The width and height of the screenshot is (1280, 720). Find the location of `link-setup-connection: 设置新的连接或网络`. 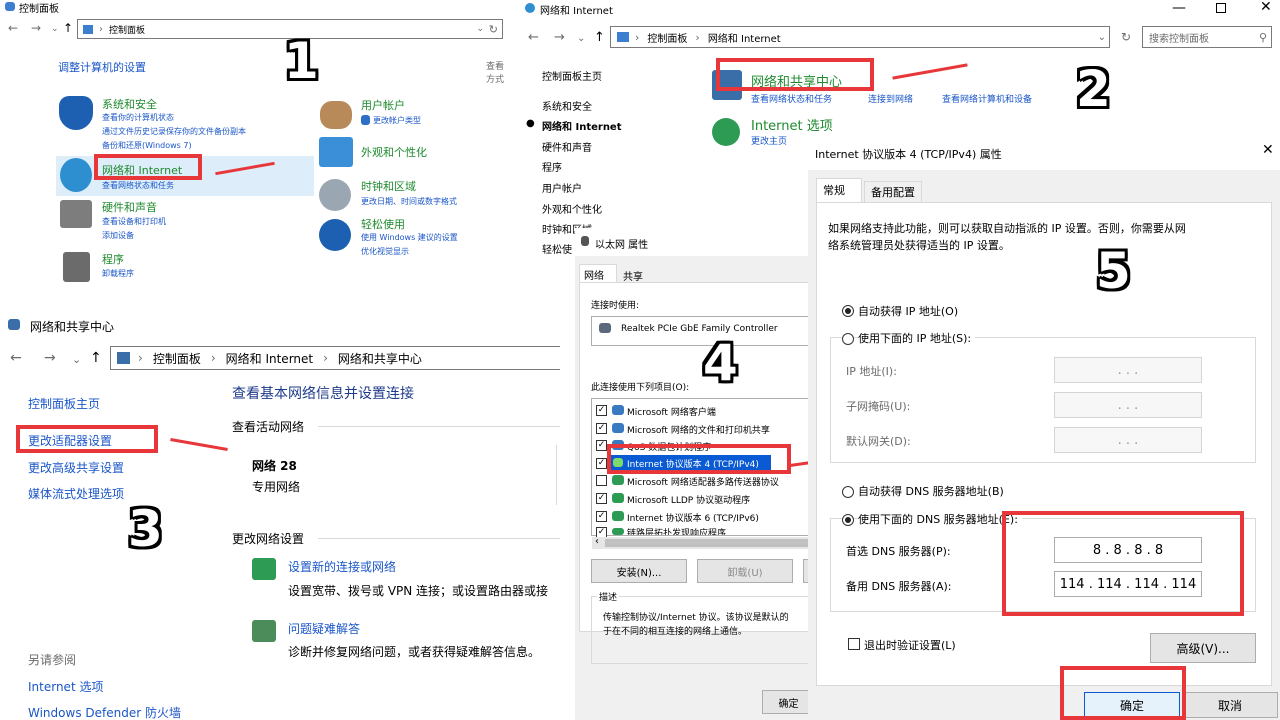

link-setup-connection: 设置新的连接或网络 is located at coordinates (342, 566).